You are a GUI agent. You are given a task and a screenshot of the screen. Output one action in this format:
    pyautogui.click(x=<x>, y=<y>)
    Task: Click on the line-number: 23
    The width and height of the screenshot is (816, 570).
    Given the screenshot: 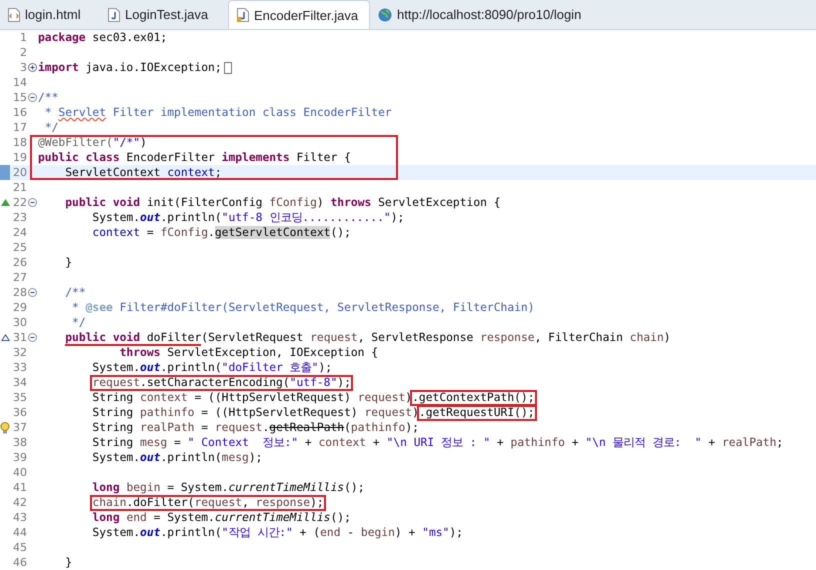 What is the action you would take?
    pyautogui.click(x=19, y=217)
    